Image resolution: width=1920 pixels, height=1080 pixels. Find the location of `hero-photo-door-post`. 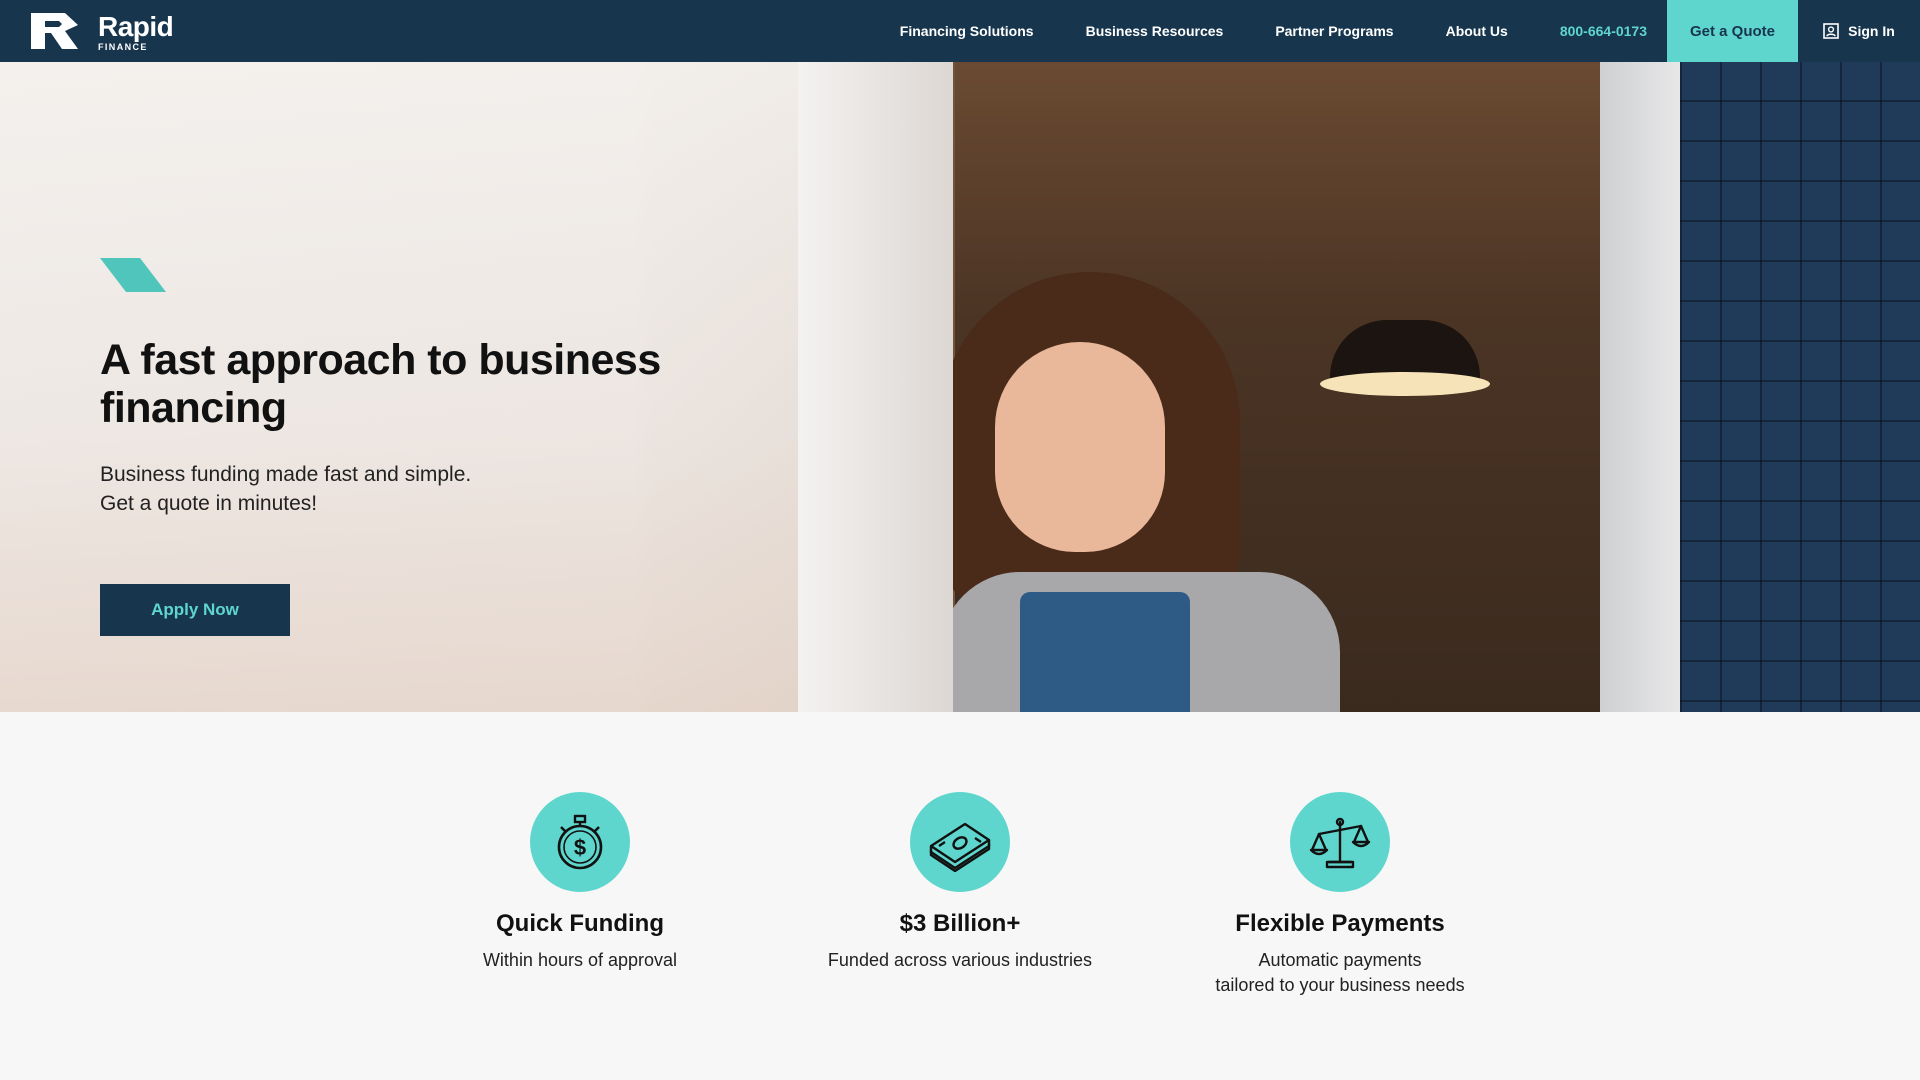

hero-photo-door-post is located at coordinates (1640, 387).